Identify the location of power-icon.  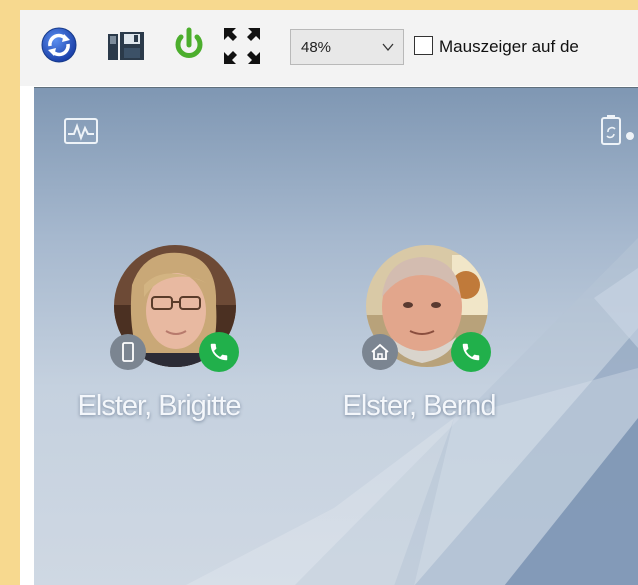
(189, 42).